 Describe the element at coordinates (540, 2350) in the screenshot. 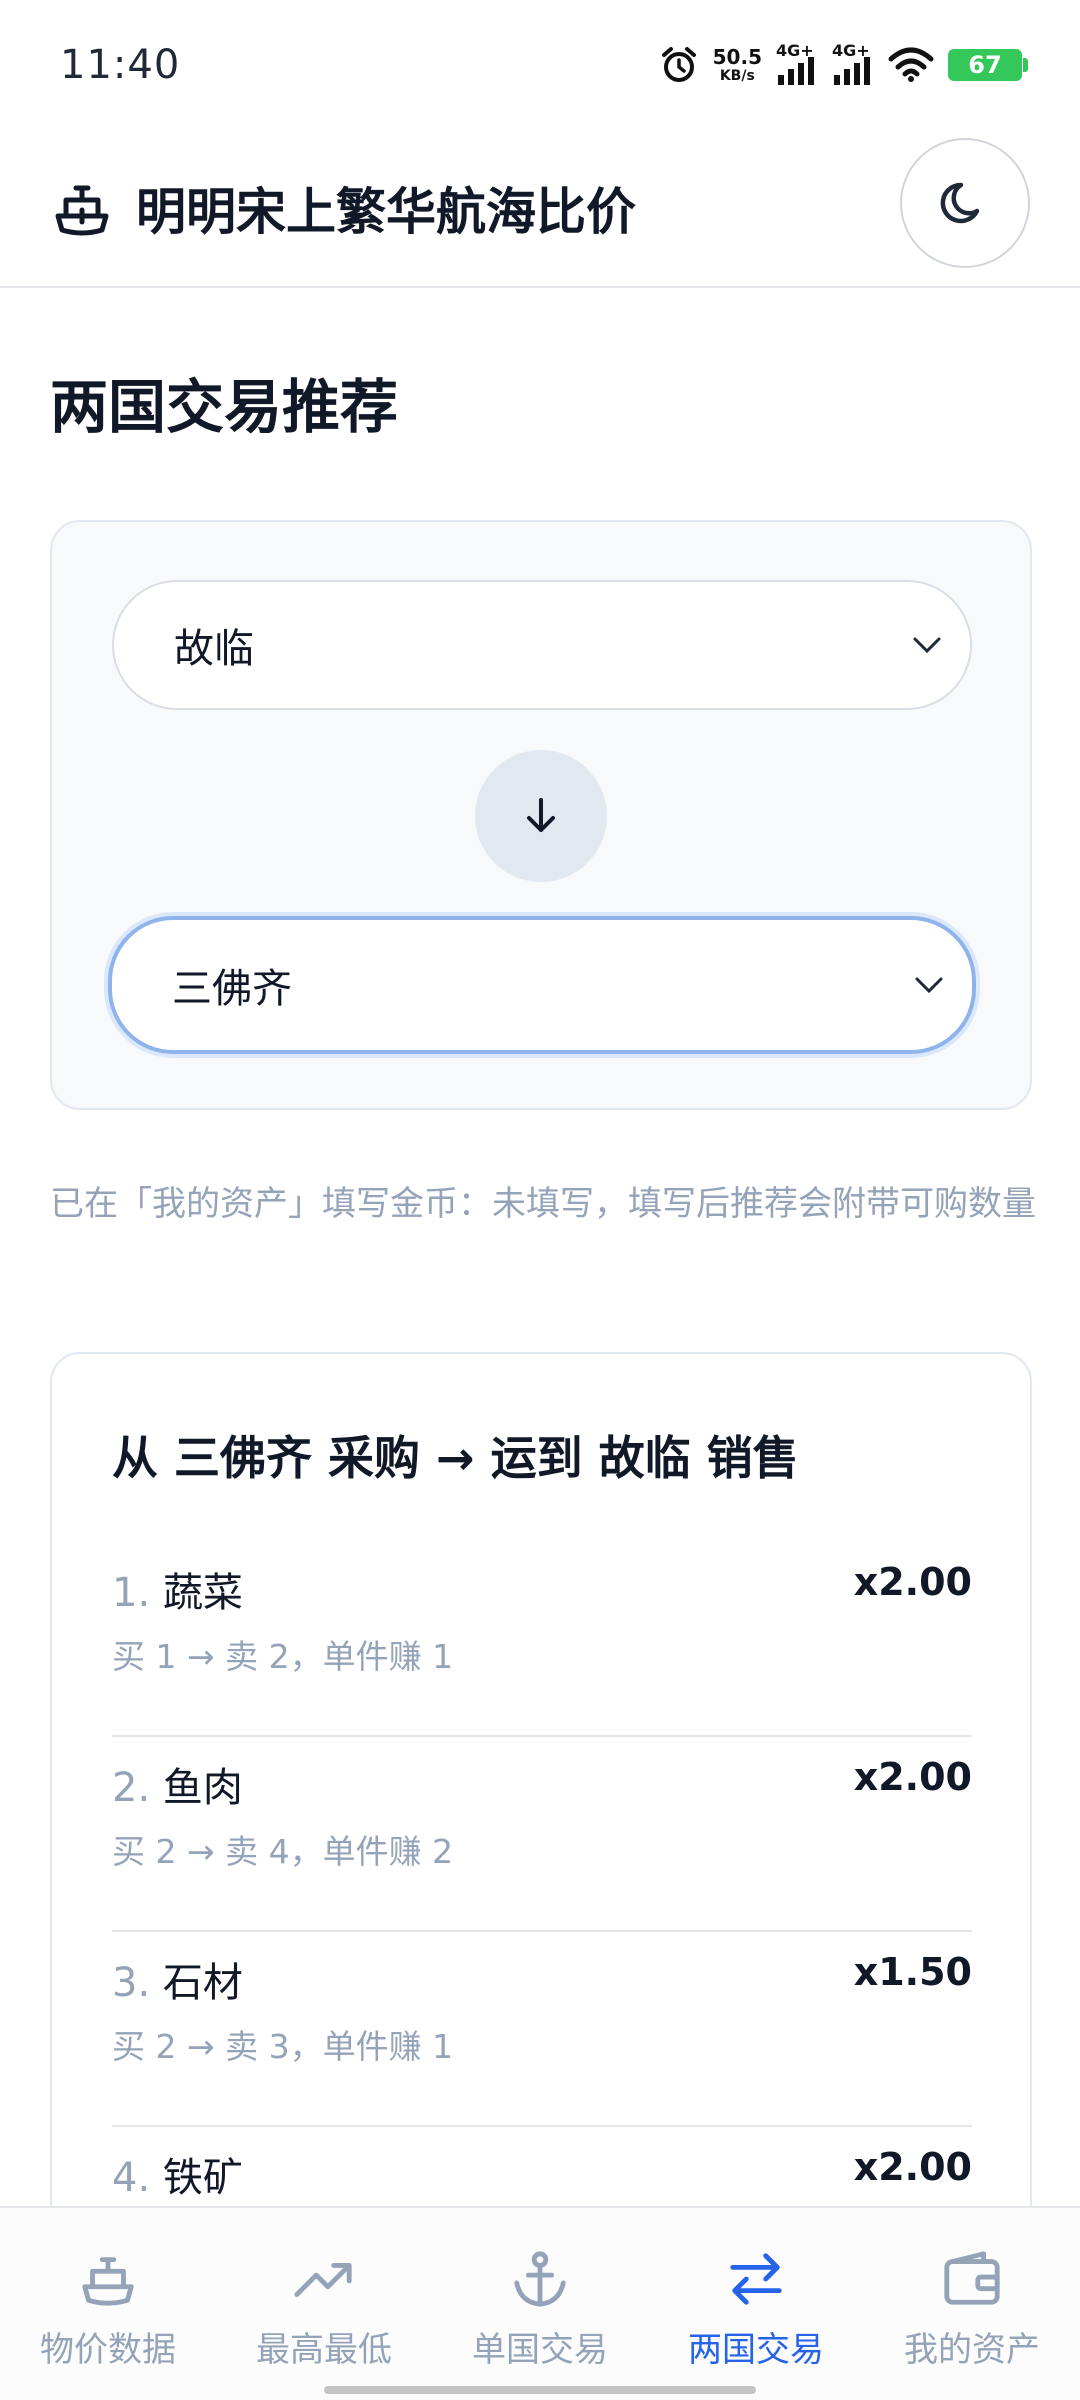

I see `nav-label: 单国交易` at that location.